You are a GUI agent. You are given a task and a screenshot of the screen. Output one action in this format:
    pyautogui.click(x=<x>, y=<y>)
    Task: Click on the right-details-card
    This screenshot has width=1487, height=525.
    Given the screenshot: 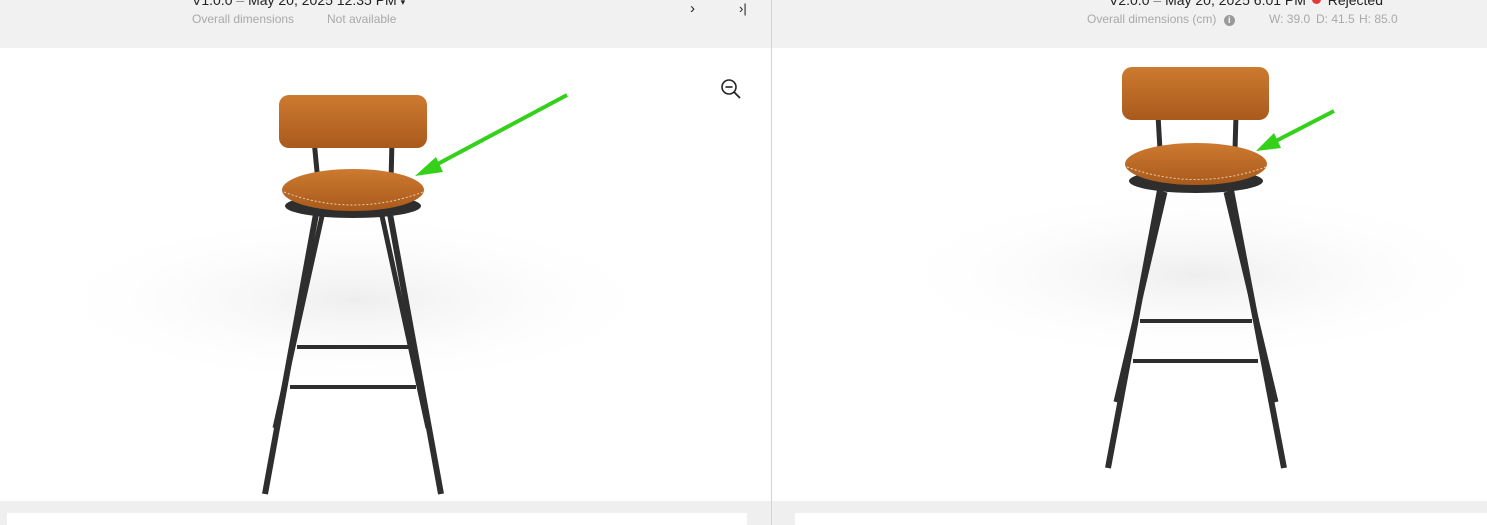 What is the action you would take?
    pyautogui.click(x=1141, y=519)
    